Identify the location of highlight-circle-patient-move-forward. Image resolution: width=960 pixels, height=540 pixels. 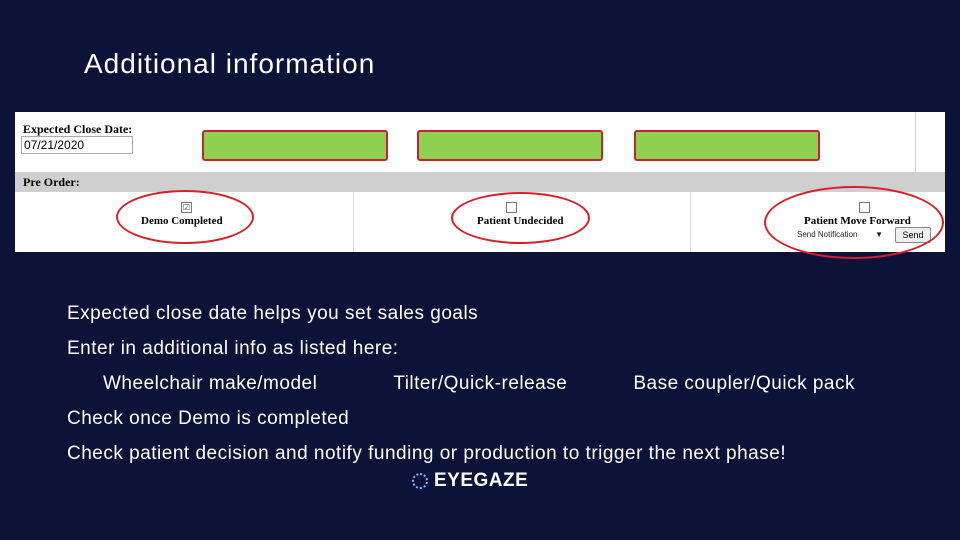
(854, 222).